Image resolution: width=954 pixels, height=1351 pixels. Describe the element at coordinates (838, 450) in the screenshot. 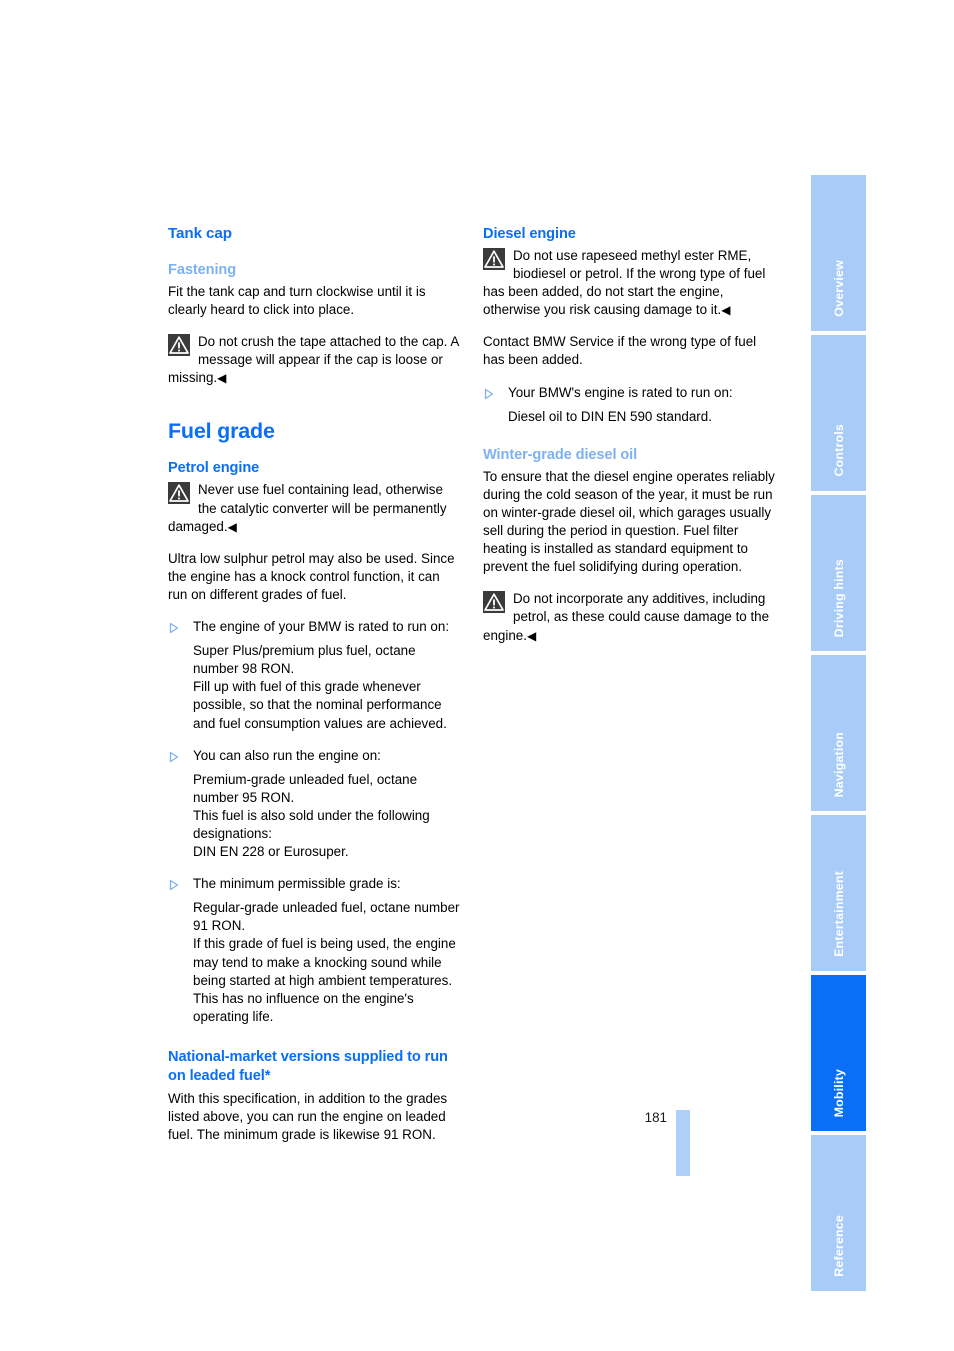

I see `tab-label: Controls` at that location.